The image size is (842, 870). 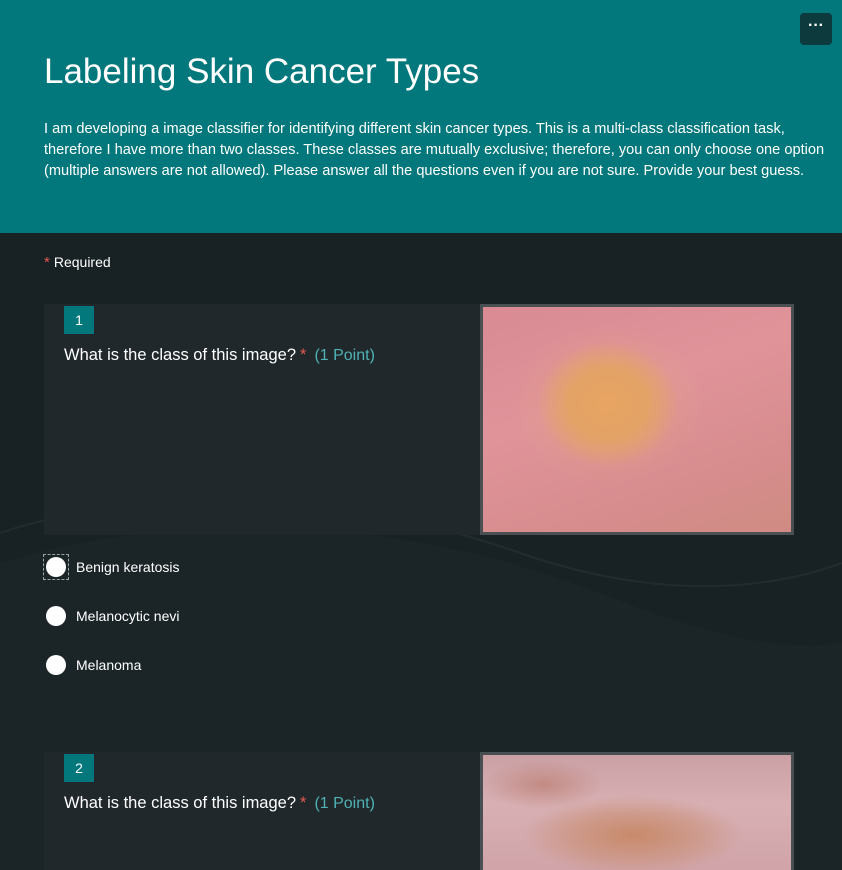 What do you see at coordinates (128, 616) in the screenshot?
I see `option-label: Melanocytic nevi` at bounding box center [128, 616].